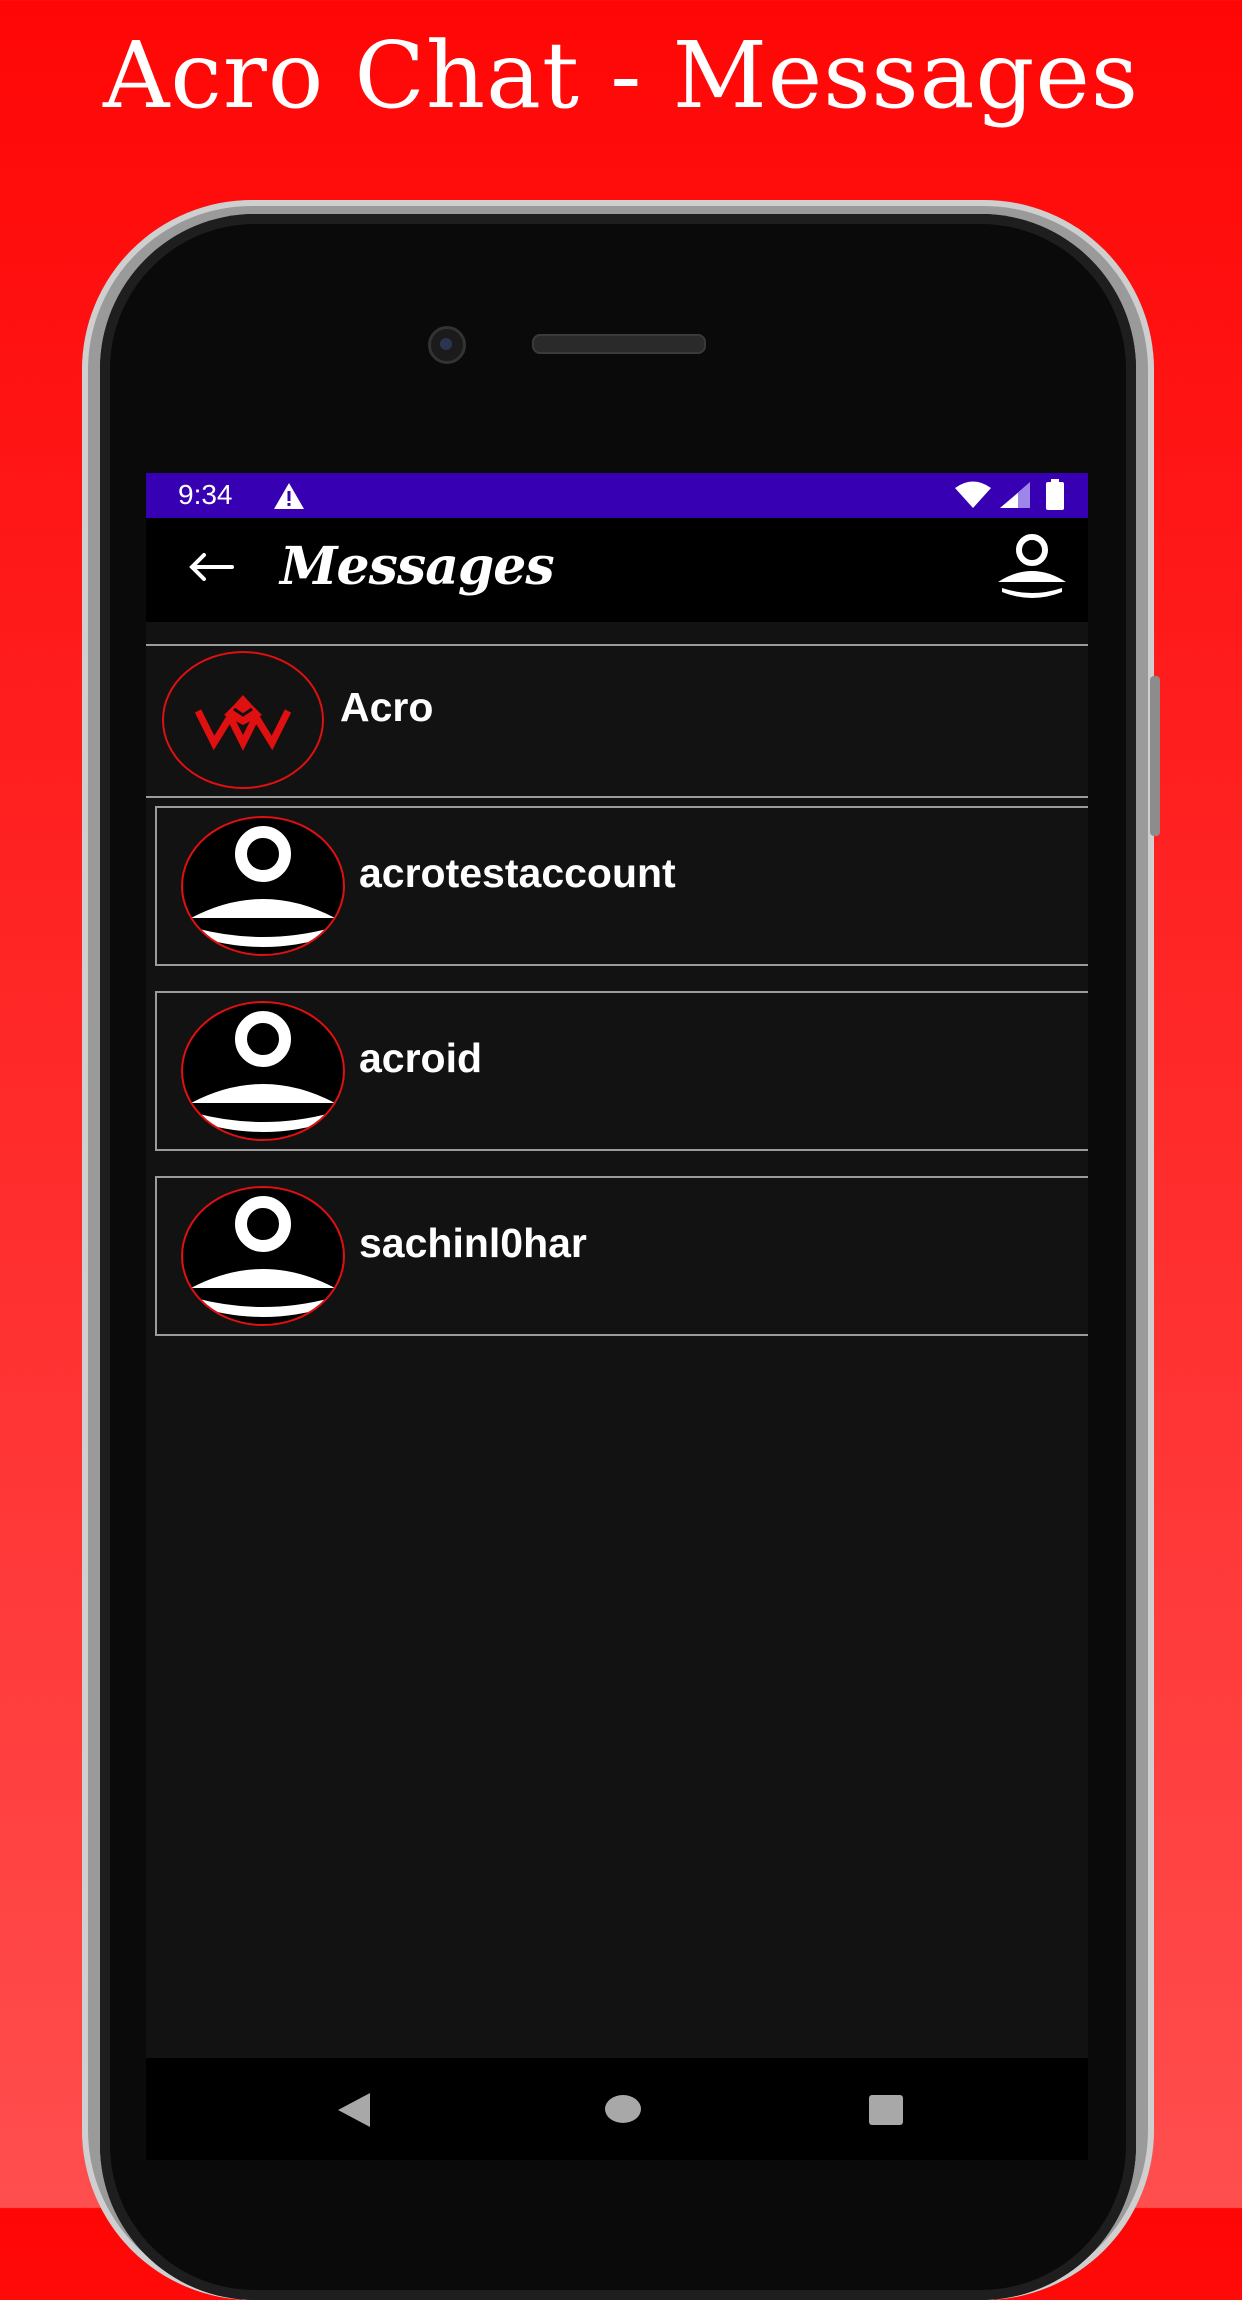 This screenshot has width=1242, height=2300. What do you see at coordinates (1155, 756) in the screenshot?
I see `volume-button` at bounding box center [1155, 756].